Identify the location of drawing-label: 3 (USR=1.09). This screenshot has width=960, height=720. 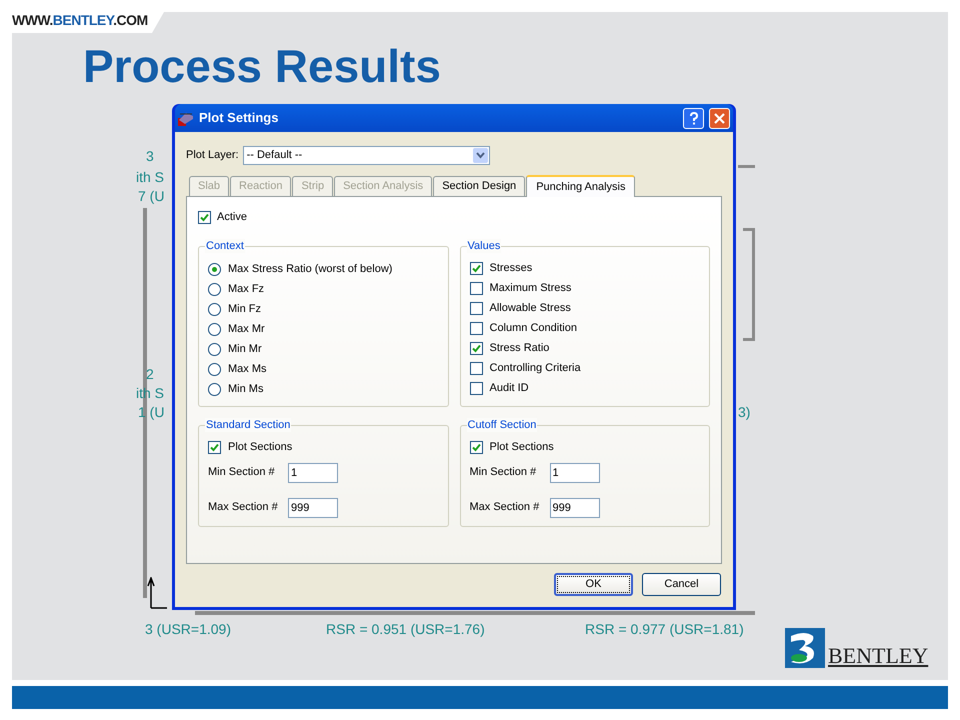
(188, 629).